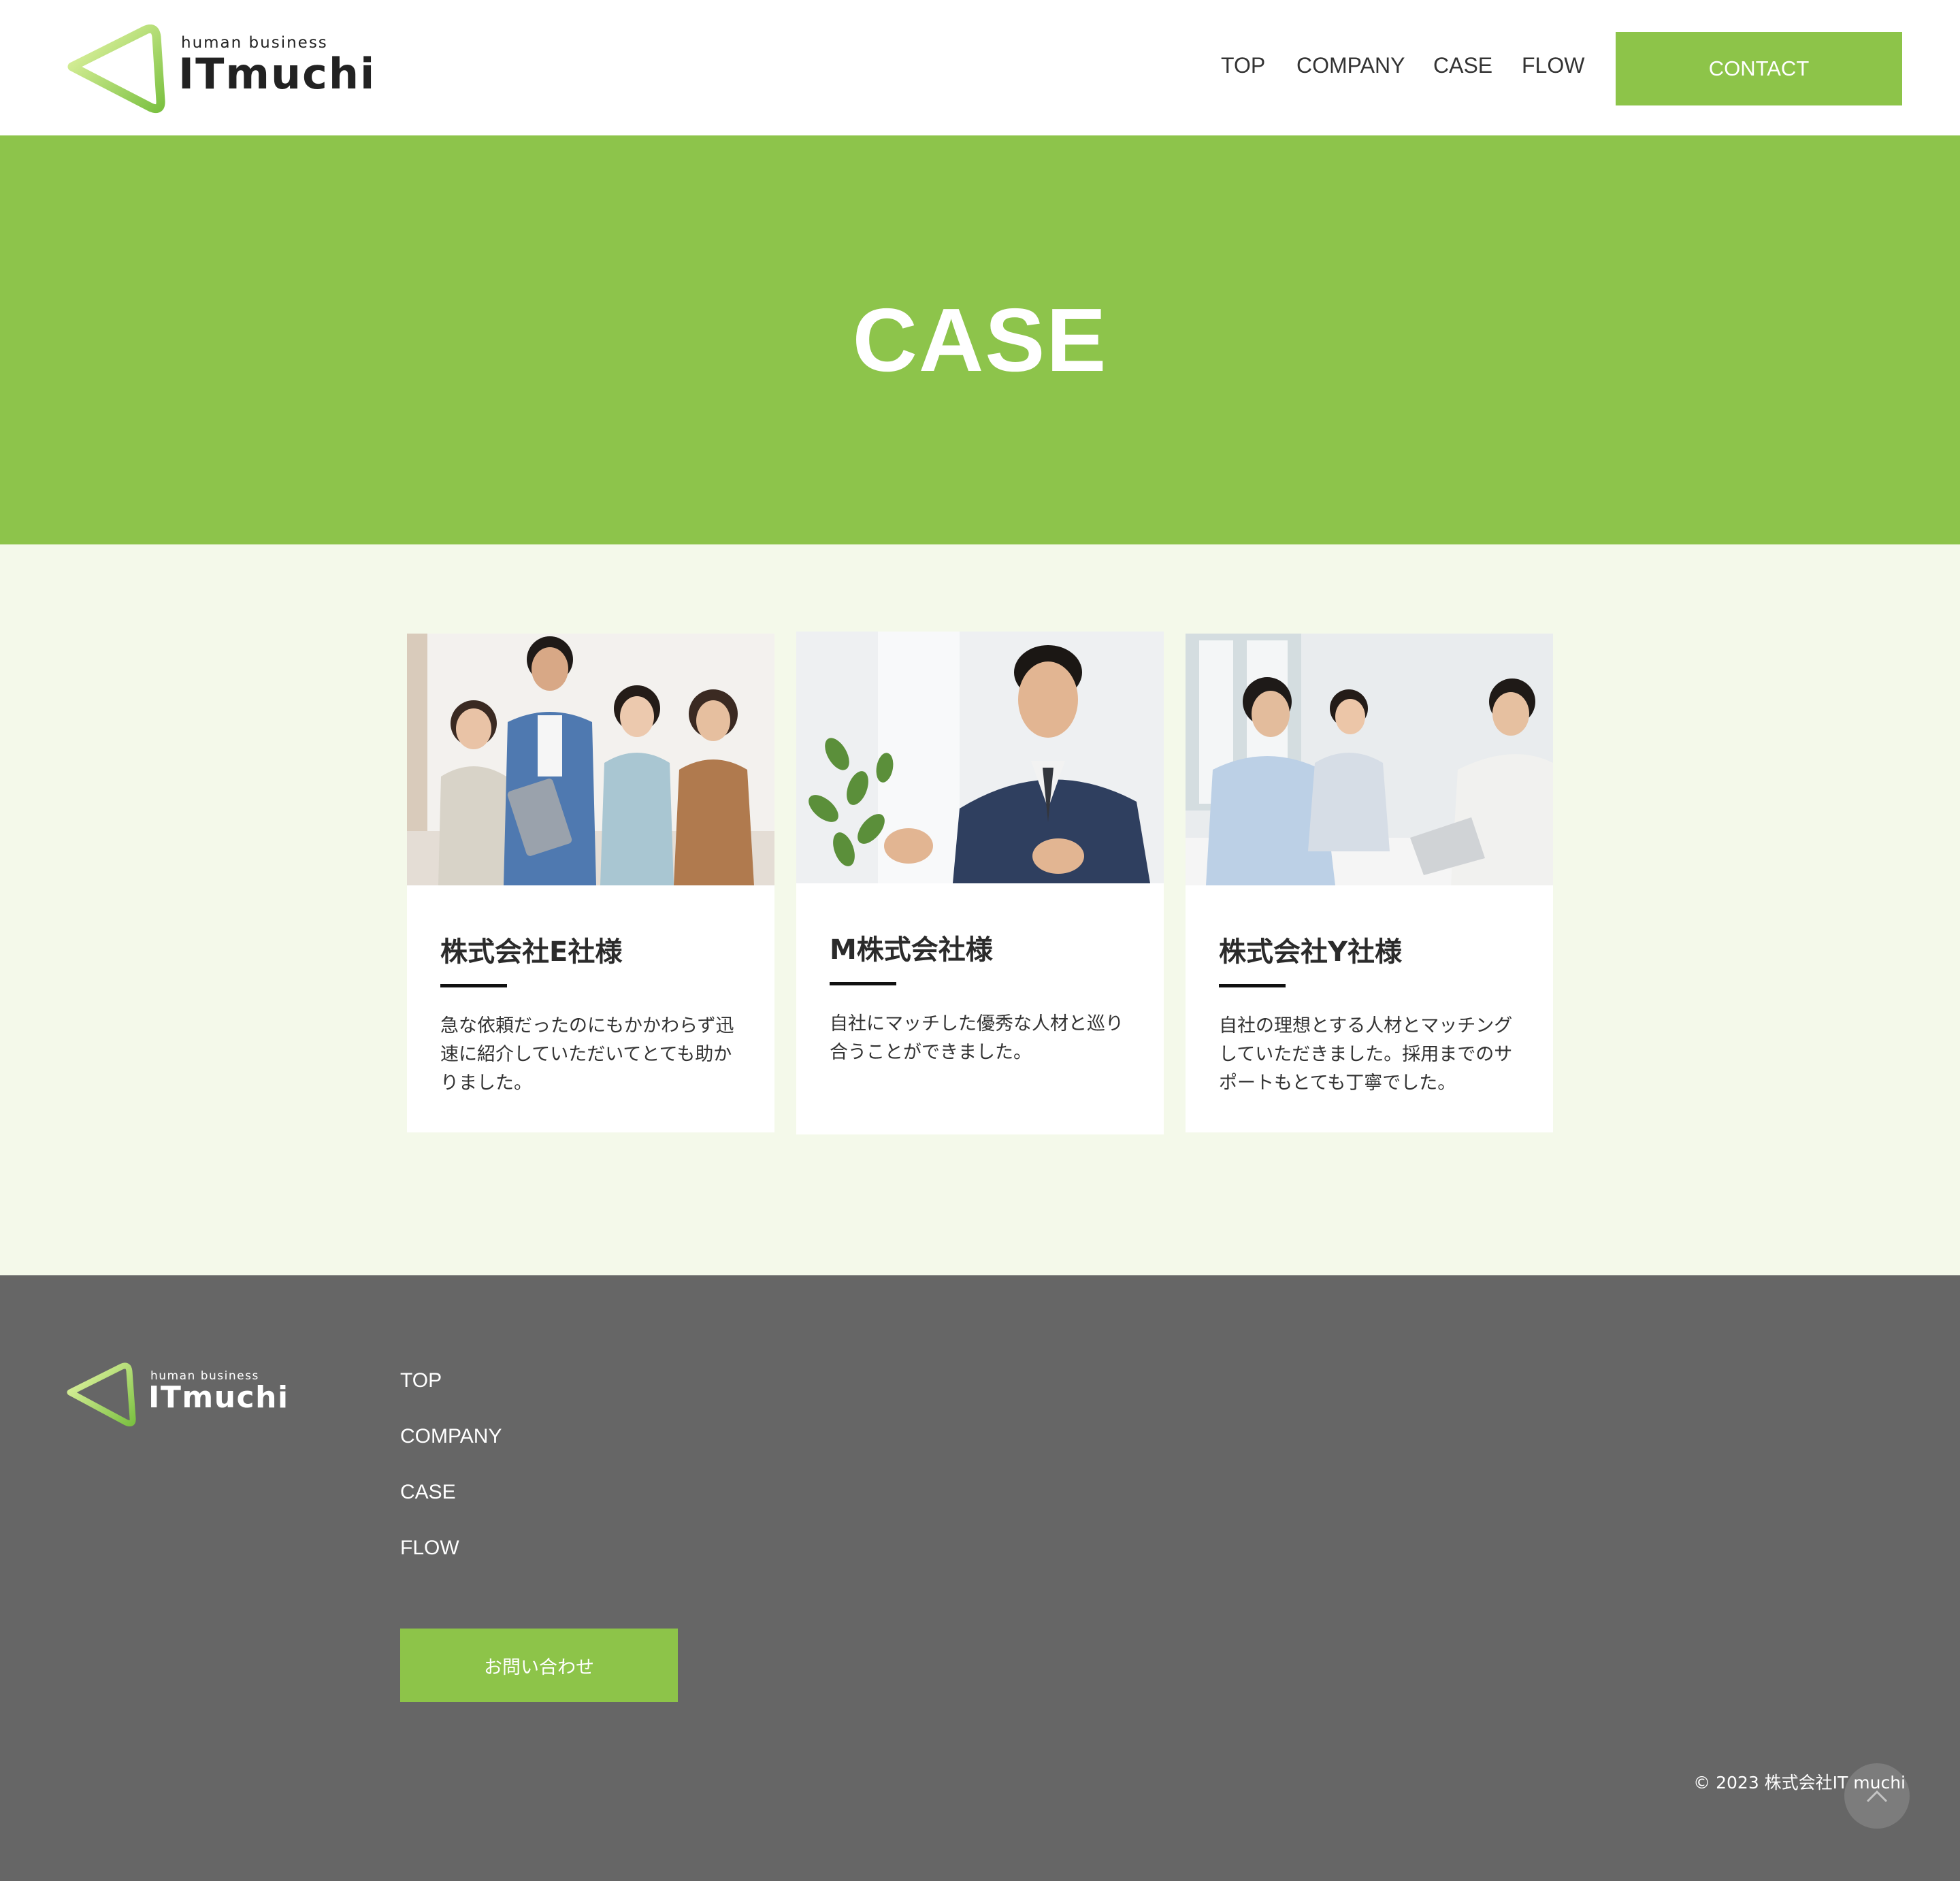  What do you see at coordinates (539, 1665) in the screenshot?
I see `footer-contact-button: お問い合わせ` at bounding box center [539, 1665].